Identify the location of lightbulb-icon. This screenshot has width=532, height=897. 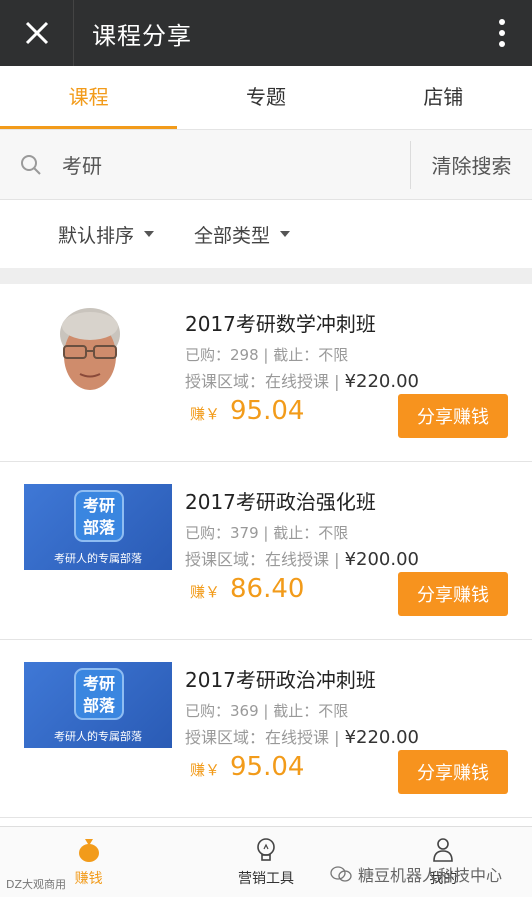
(266, 850).